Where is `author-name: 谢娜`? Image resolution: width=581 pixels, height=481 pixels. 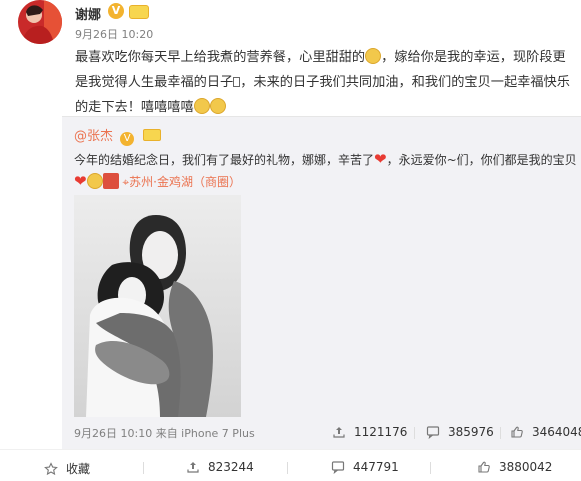 author-name: 谢娜 is located at coordinates (88, 13).